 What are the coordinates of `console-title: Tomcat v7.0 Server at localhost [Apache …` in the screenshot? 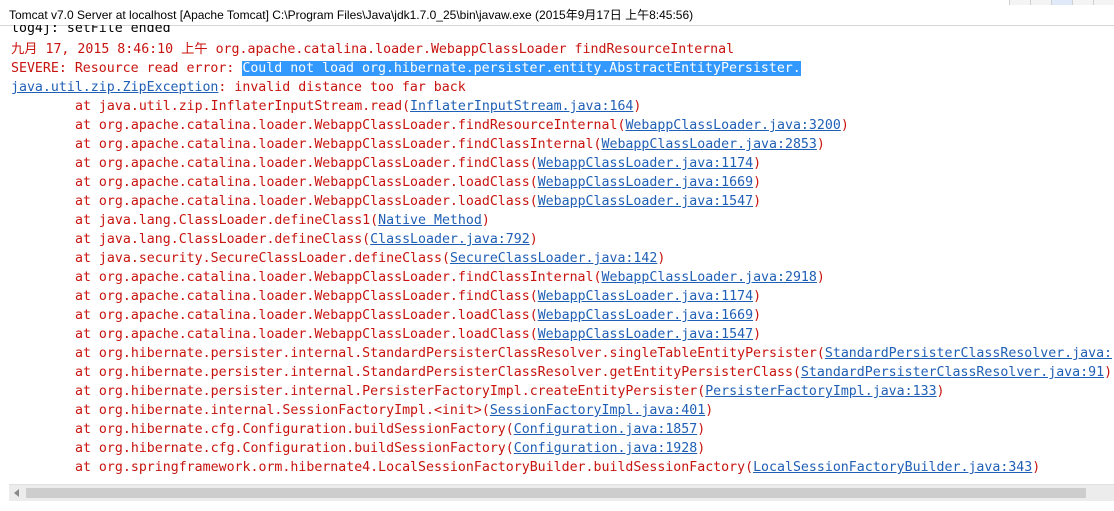 It's located at (351, 15).